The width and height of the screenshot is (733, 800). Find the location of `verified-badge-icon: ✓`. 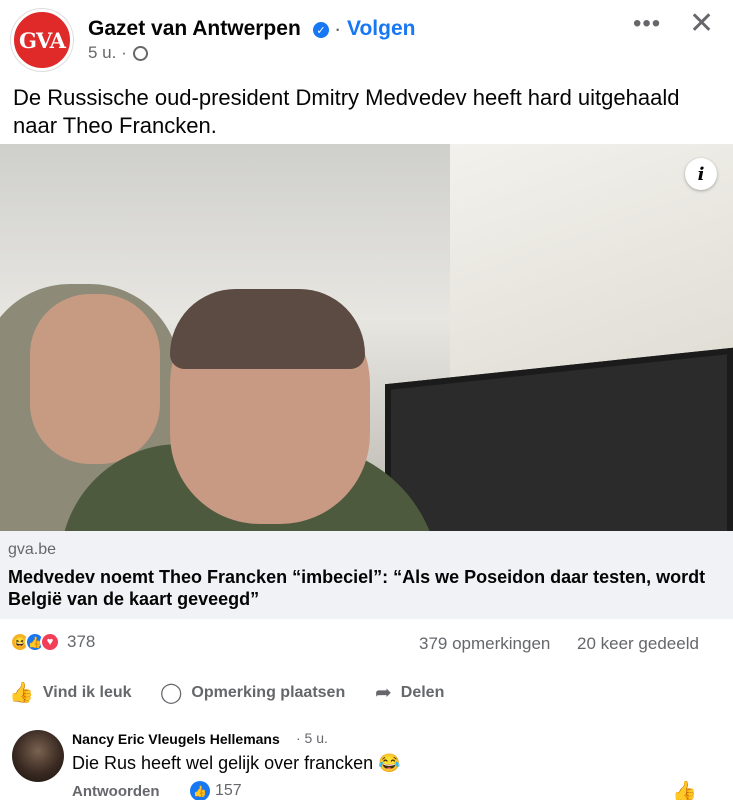

verified-badge-icon: ✓ is located at coordinates (321, 30).